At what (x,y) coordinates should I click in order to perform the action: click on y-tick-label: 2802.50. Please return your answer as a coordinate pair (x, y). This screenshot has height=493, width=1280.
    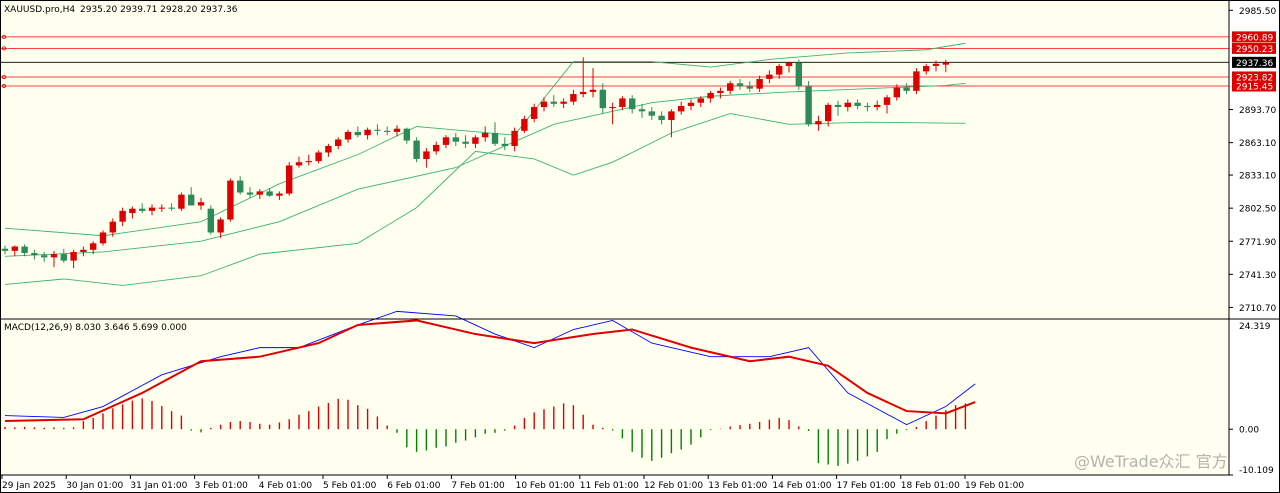
    Looking at the image, I should click on (1257, 210).